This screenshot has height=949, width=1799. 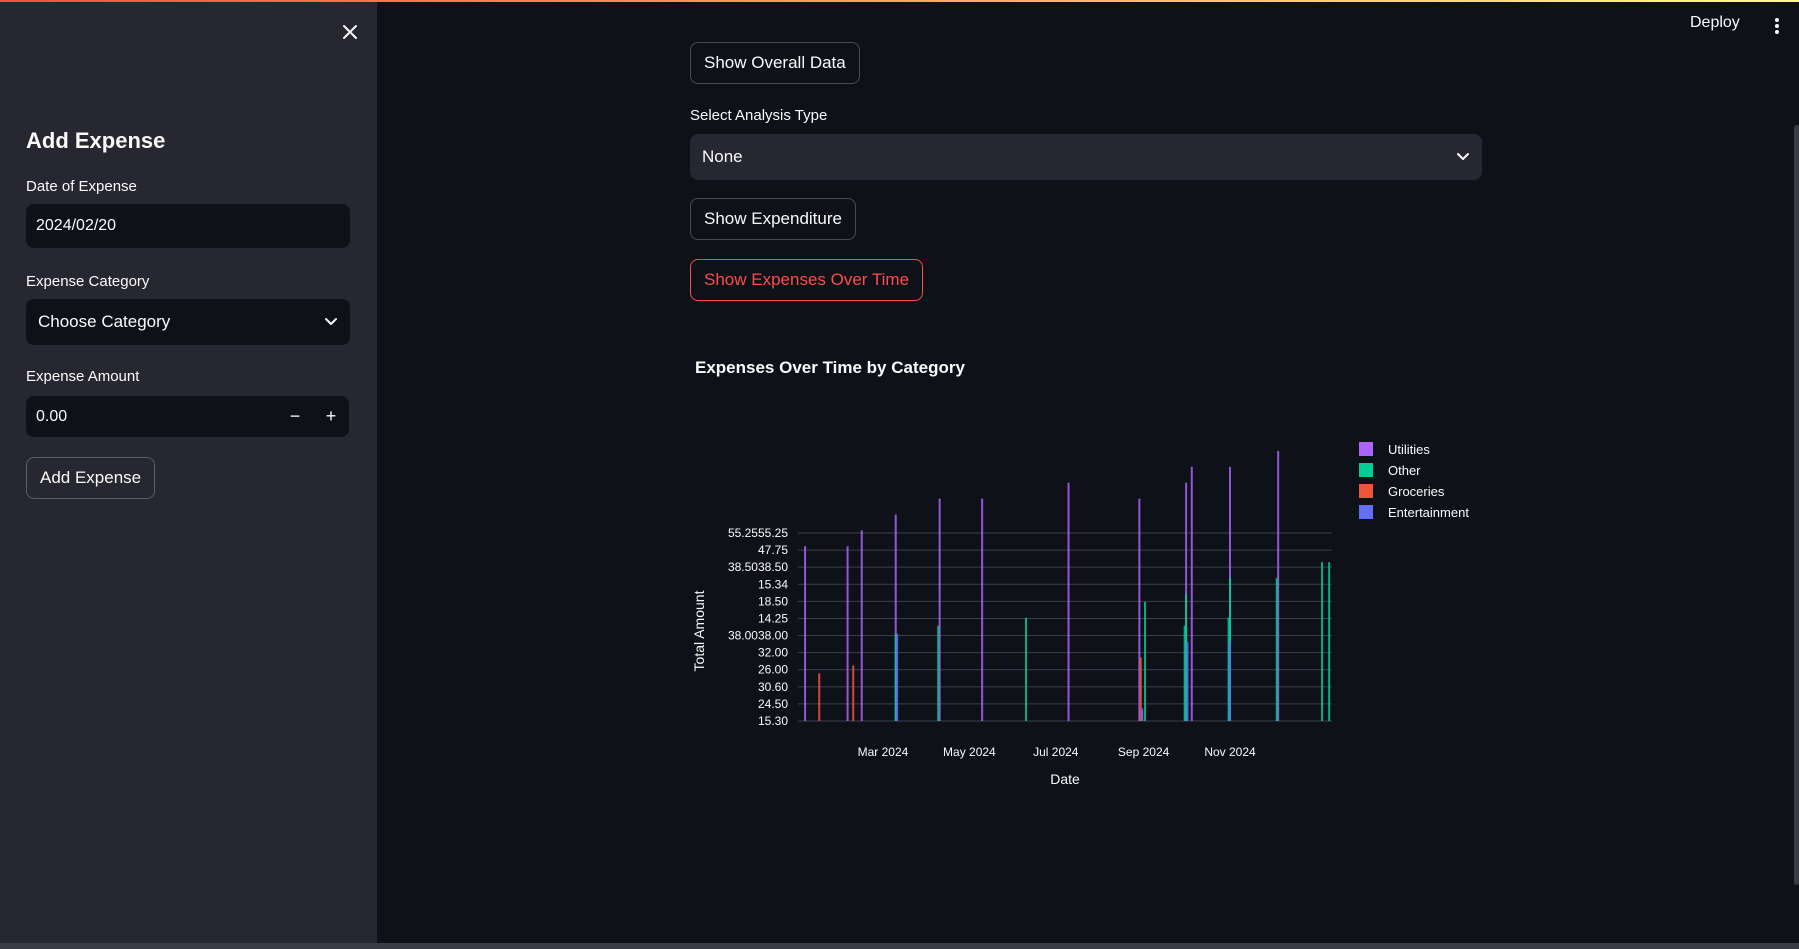 What do you see at coordinates (1409, 449) in the screenshot?
I see `legend-label-utilities: Utilities` at bounding box center [1409, 449].